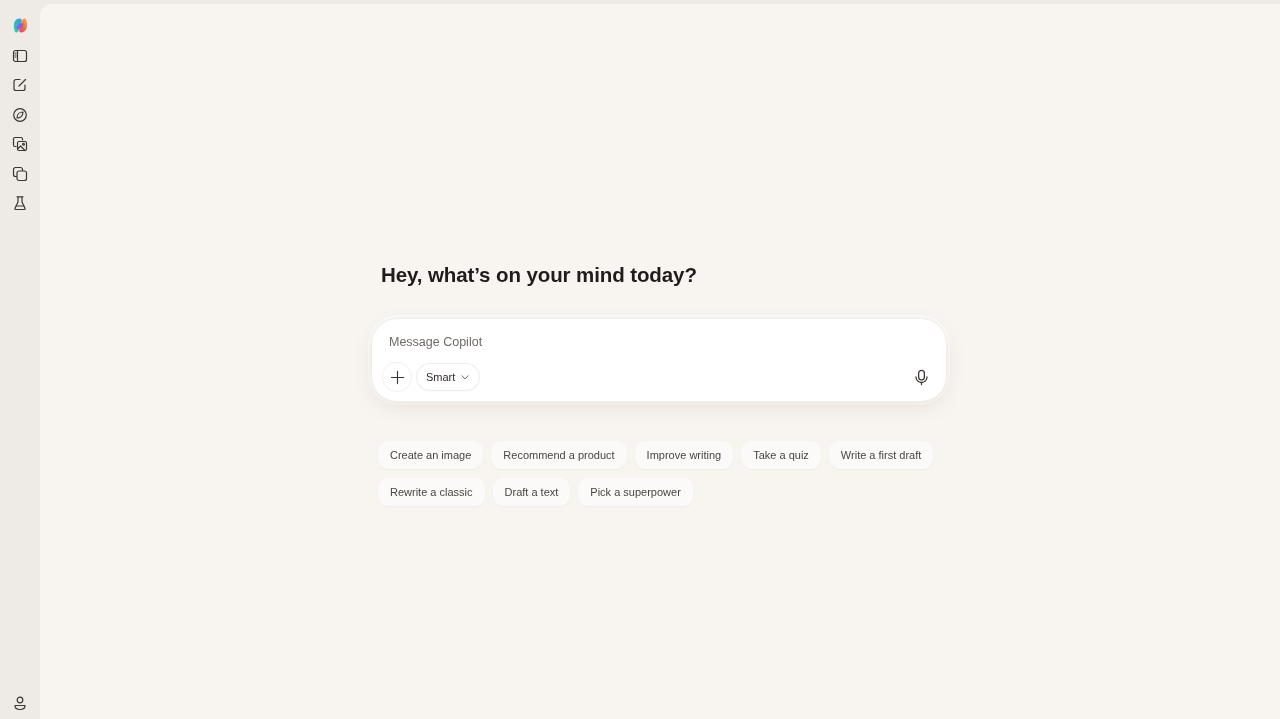 The height and width of the screenshot is (719, 1280). What do you see at coordinates (20, 114) in the screenshot?
I see `compass-icon` at bounding box center [20, 114].